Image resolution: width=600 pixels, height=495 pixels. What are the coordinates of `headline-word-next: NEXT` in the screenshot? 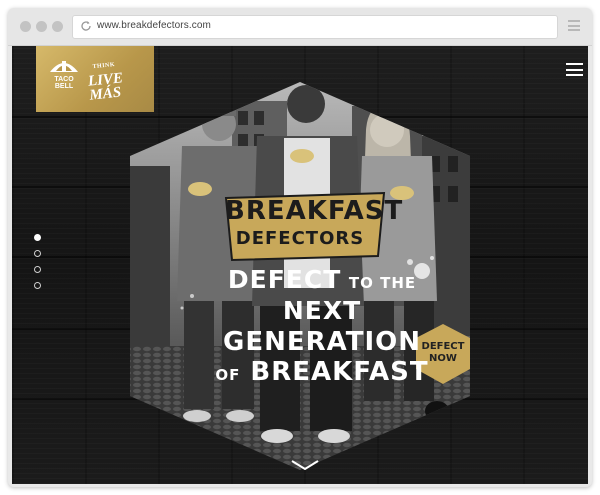 It's located at (322, 310).